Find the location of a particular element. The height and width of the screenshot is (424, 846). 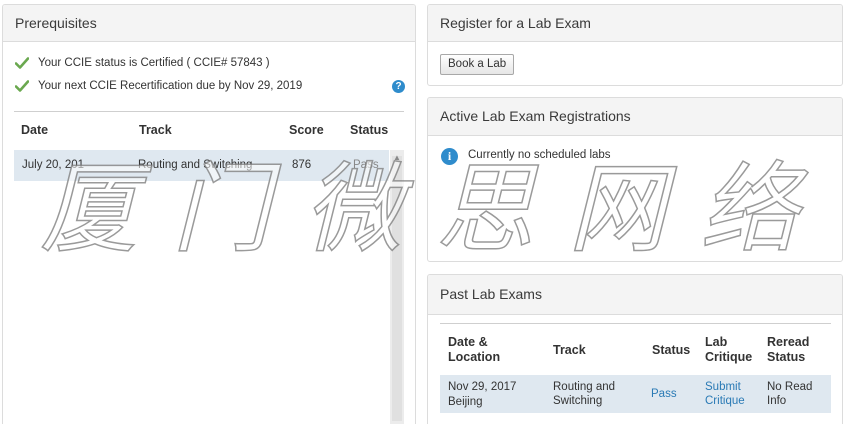

prerequisites-title: Prerequisites is located at coordinates (209, 23).